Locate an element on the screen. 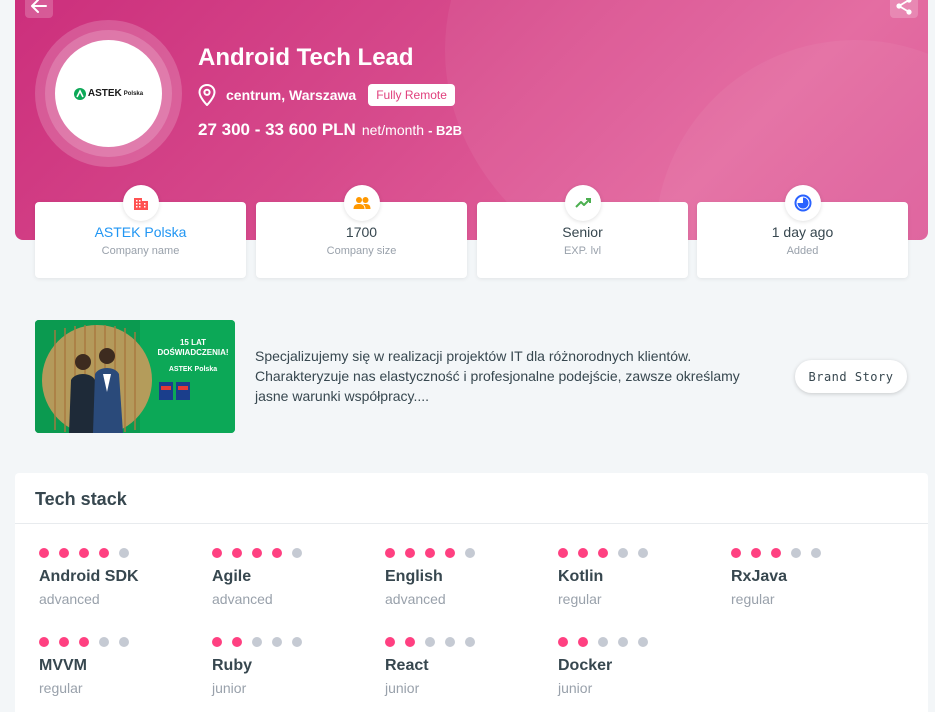 The image size is (935, 712). skill-name: RxJava is located at coordinates (759, 576).